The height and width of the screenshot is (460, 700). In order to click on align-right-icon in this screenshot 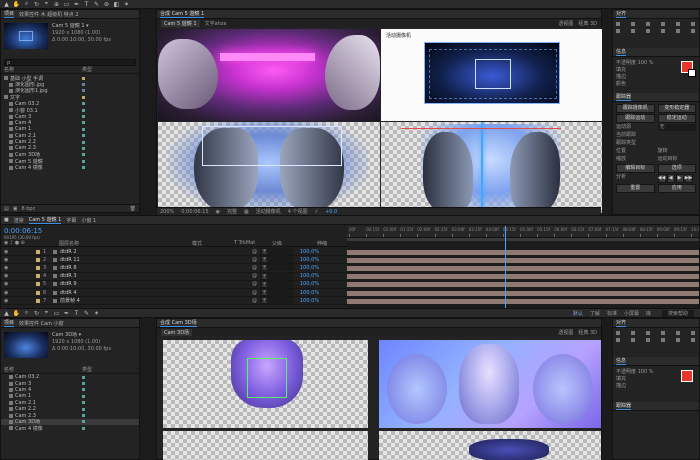, I will do `click(648, 24)`.